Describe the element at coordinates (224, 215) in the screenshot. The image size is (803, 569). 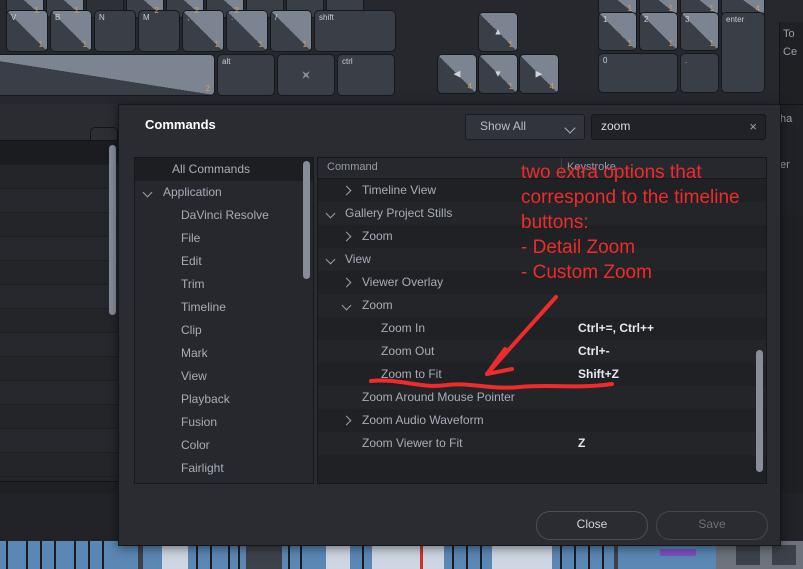
I see `category-item-davinci-resolve: DaVinci Resolve` at that location.